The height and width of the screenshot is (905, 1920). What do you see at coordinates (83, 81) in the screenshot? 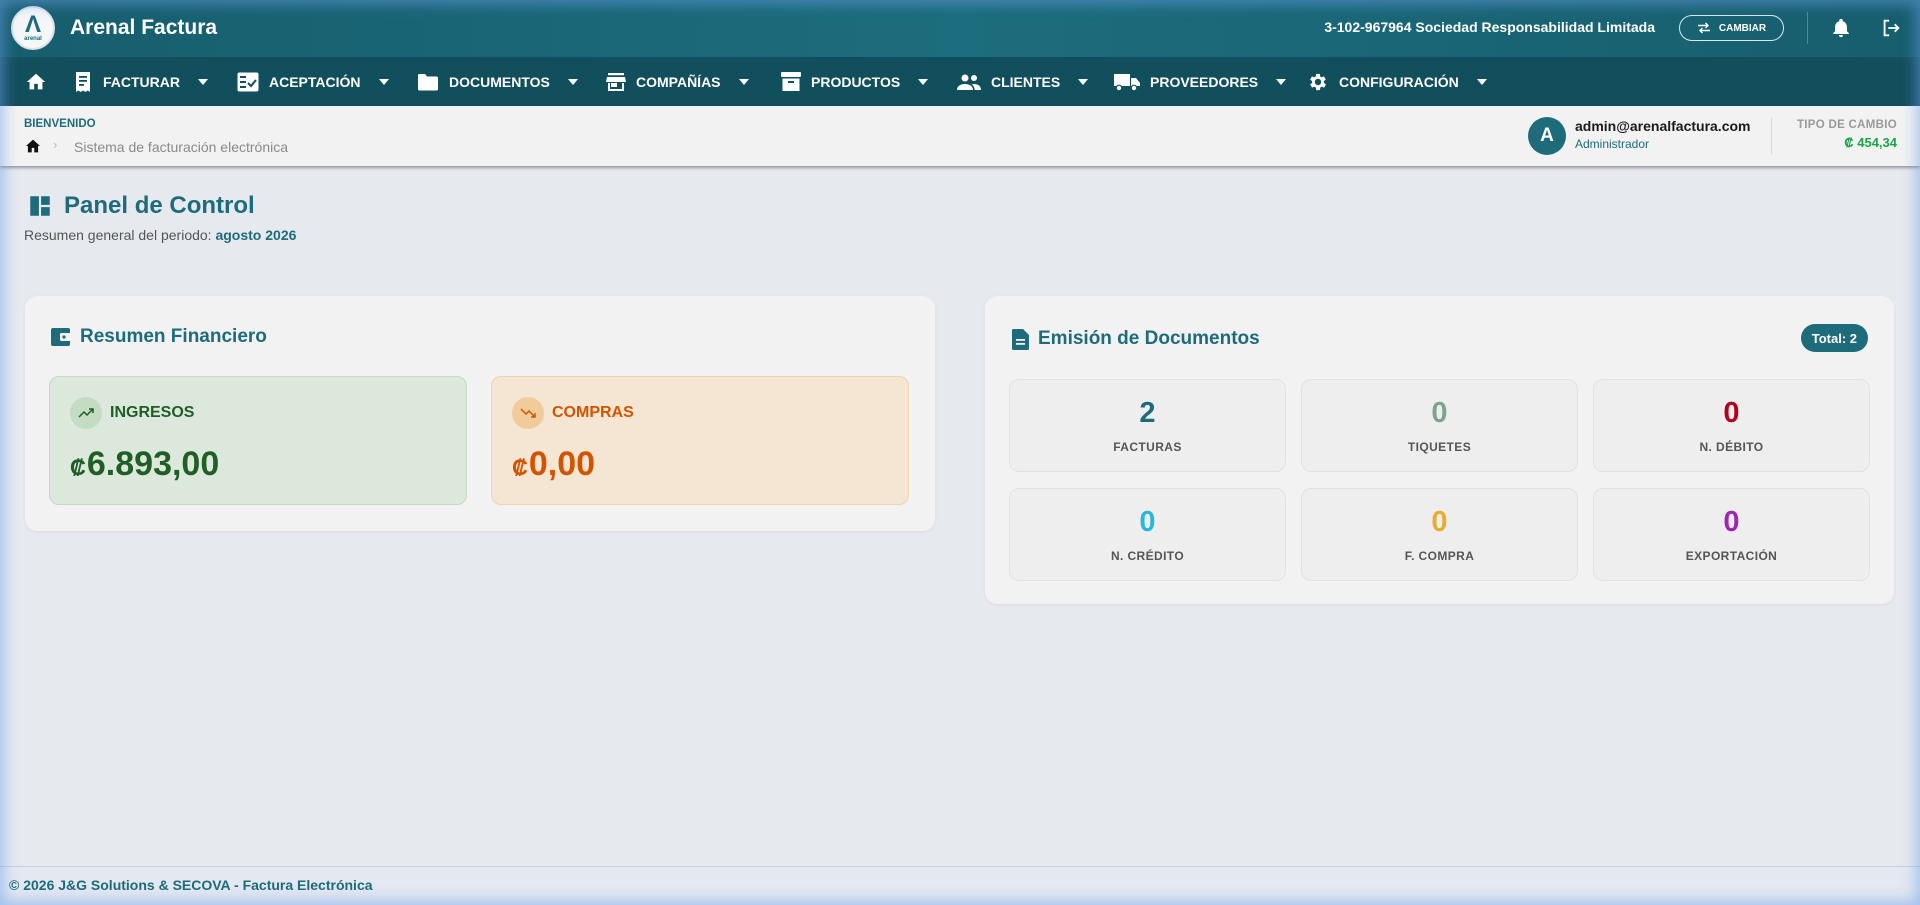
I see `receipt-icon` at bounding box center [83, 81].